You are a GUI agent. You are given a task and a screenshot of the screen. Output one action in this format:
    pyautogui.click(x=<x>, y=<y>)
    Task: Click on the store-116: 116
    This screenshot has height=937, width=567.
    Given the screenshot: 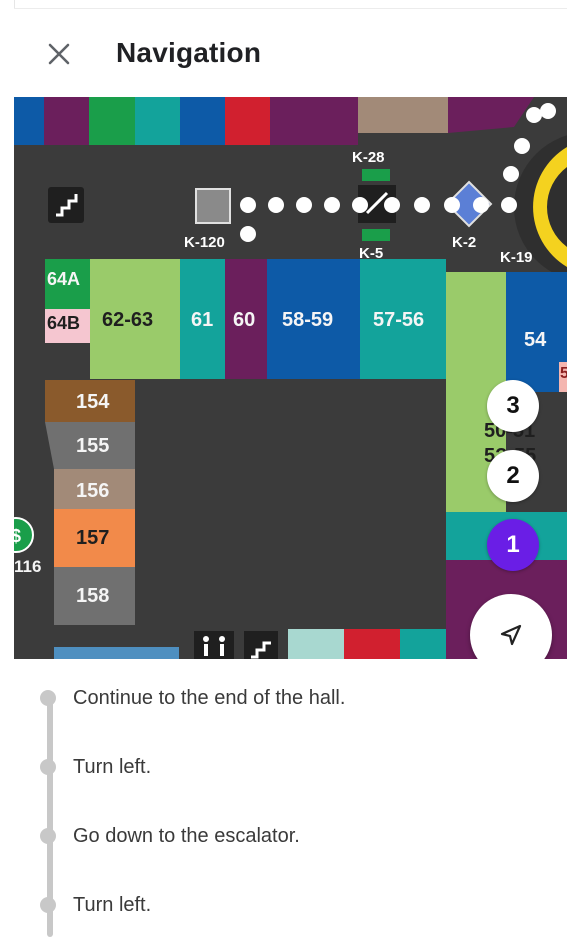 What is the action you would take?
    pyautogui.click(x=27, y=567)
    